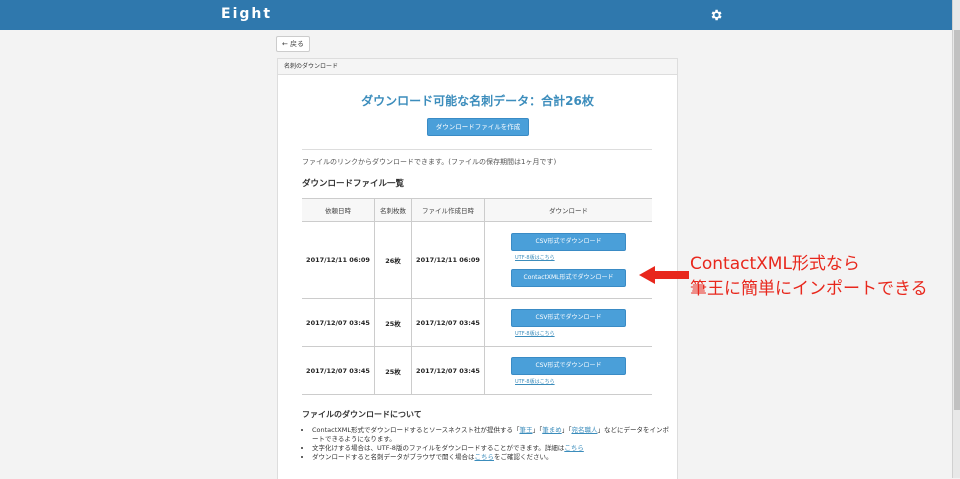  What do you see at coordinates (246, 14) in the screenshot?
I see `app-logo: Eight` at bounding box center [246, 14].